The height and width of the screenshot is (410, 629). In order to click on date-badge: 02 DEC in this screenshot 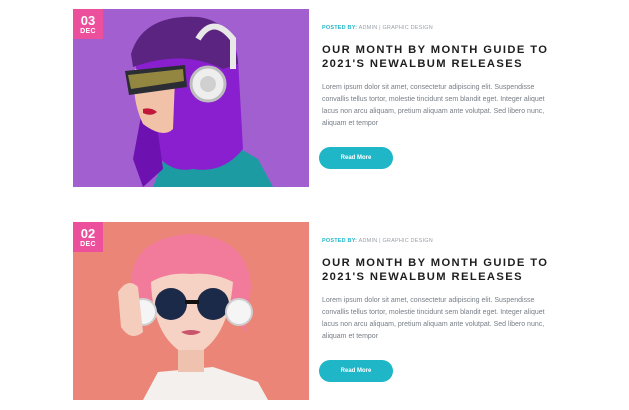, I will do `click(88, 237)`.